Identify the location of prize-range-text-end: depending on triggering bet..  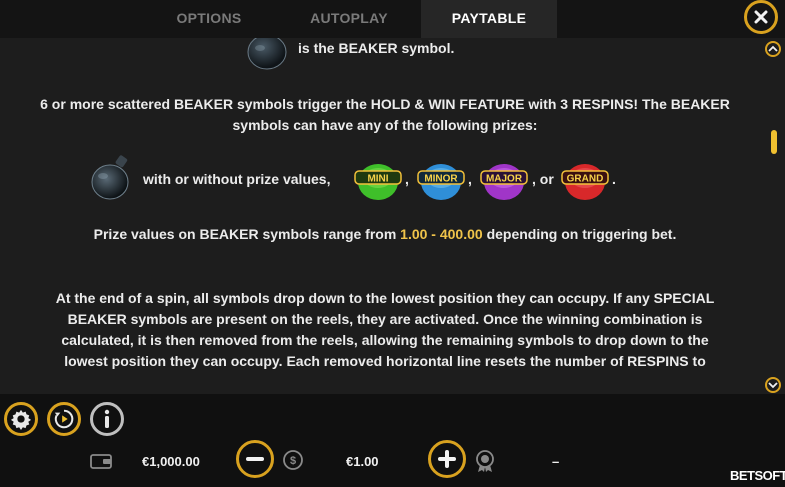
(581, 234).